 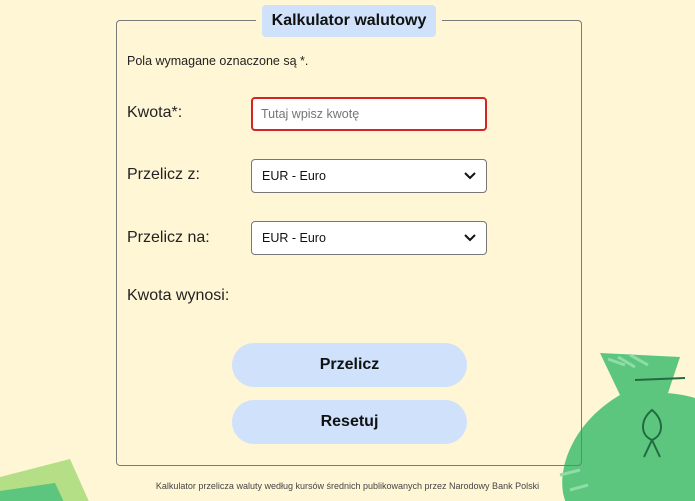 I want to click on reset-button: Resetuj, so click(x=349, y=422).